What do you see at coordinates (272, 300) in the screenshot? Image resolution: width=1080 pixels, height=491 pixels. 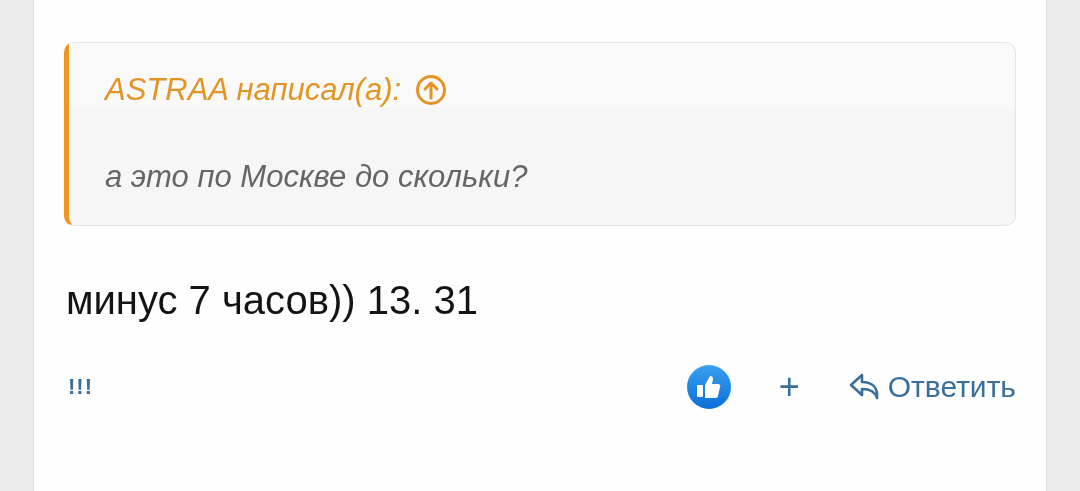 I see `message-text: минус 7 часов)) 13. 31` at bounding box center [272, 300].